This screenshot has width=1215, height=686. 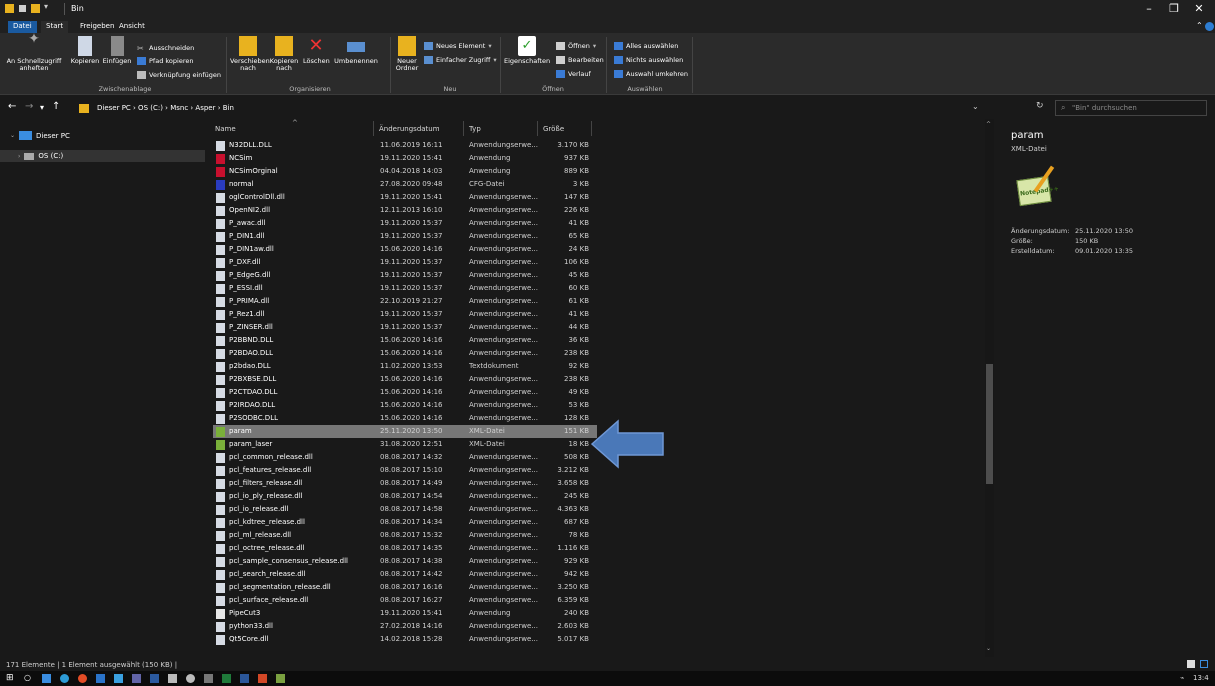 I want to click on new-item-button: Neues Element ▾, so click(x=458, y=46).